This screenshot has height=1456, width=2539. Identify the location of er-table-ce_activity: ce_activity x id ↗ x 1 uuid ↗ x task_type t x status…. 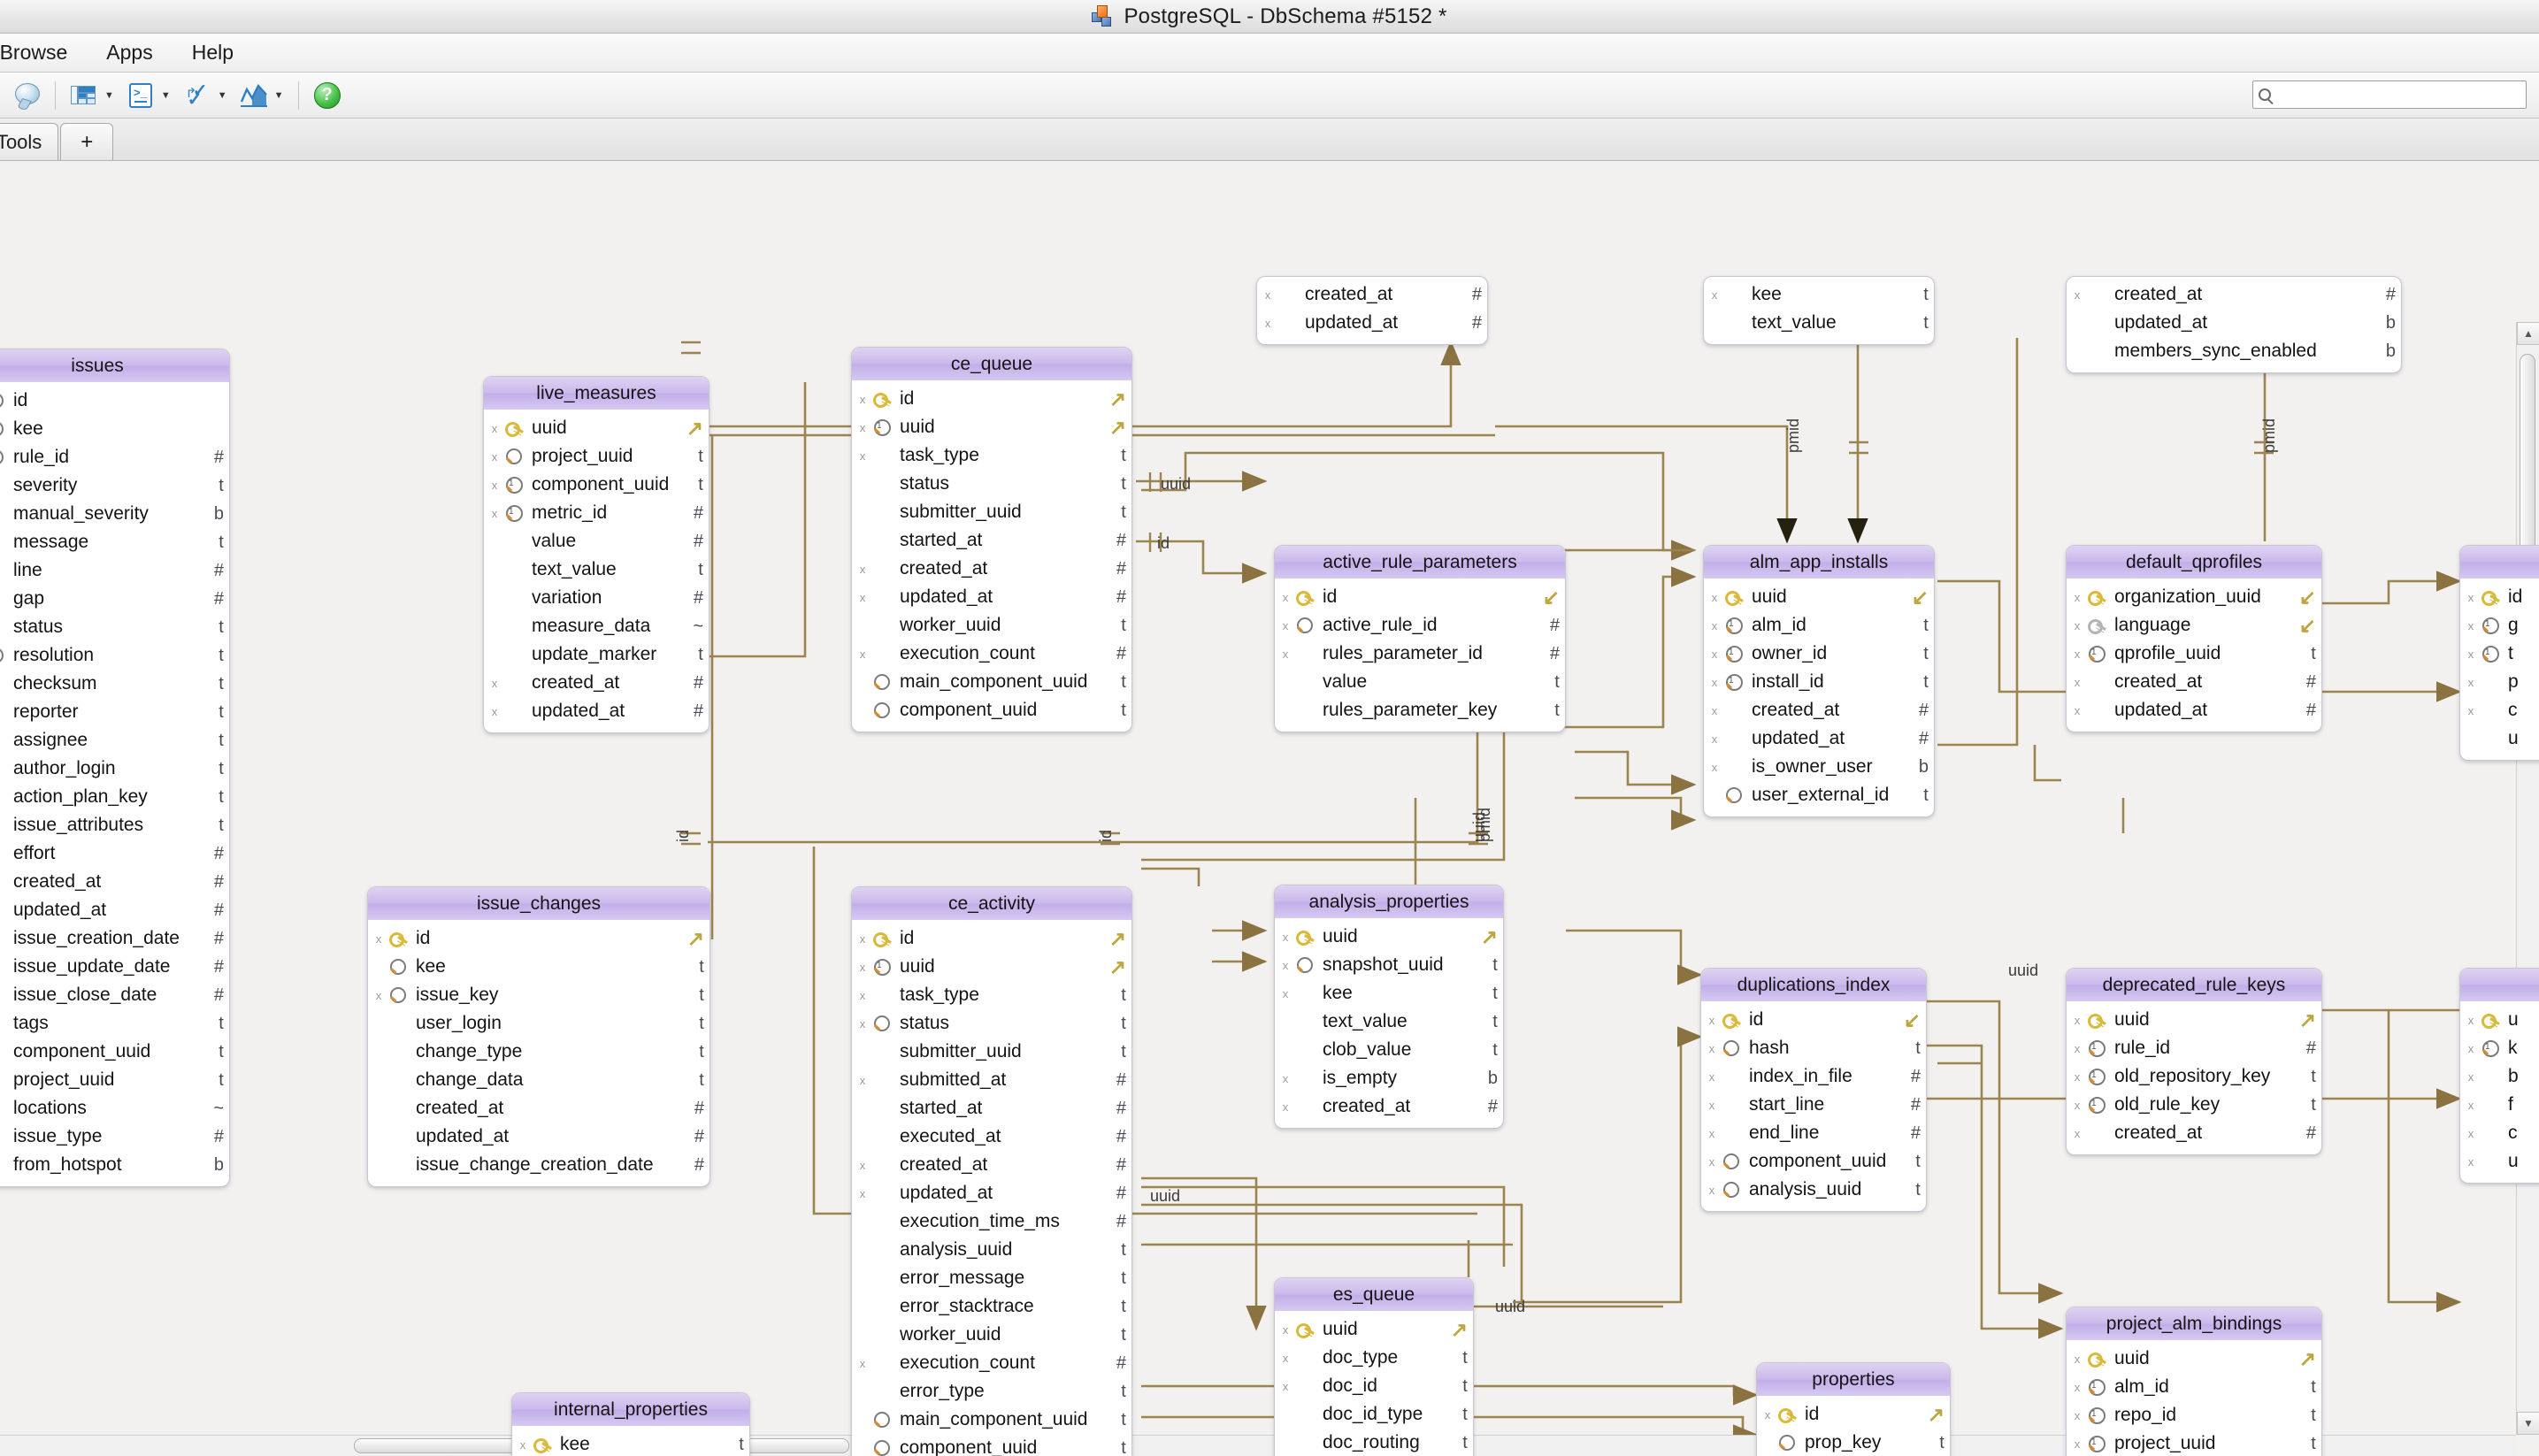
(991, 1171).